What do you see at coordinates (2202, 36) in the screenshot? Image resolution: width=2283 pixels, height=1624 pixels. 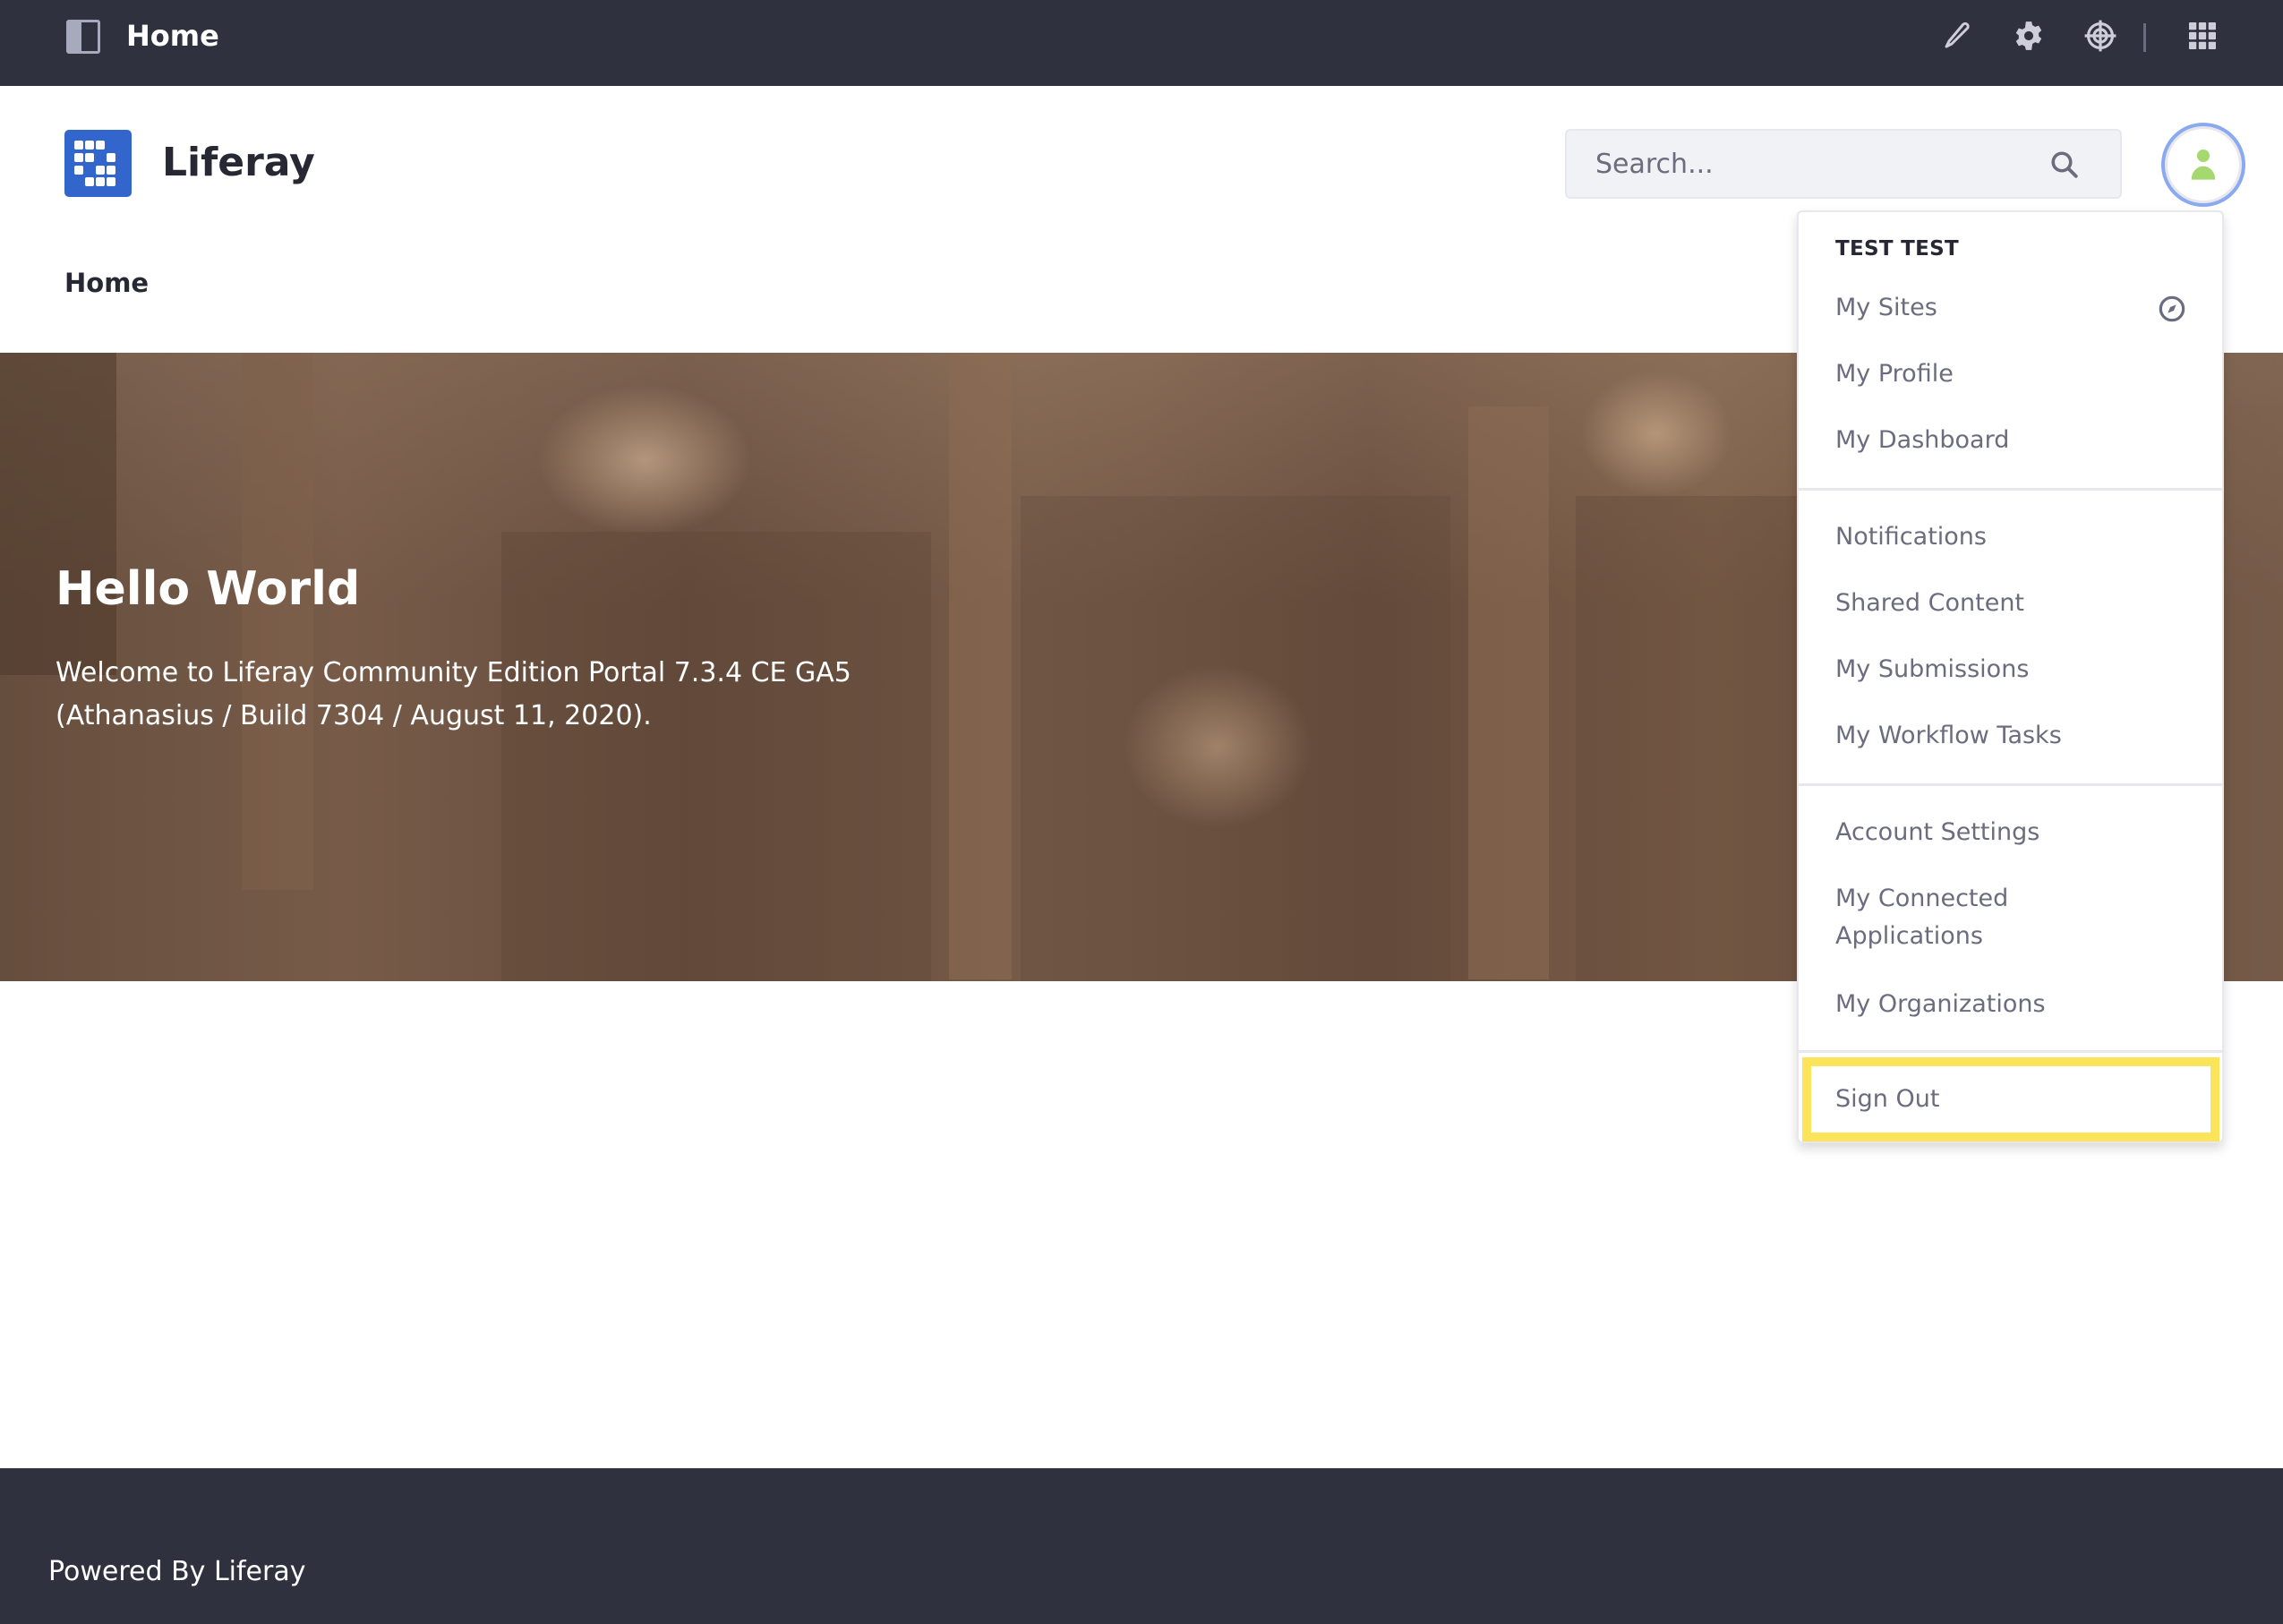 I see `apps-grid-icon` at bounding box center [2202, 36].